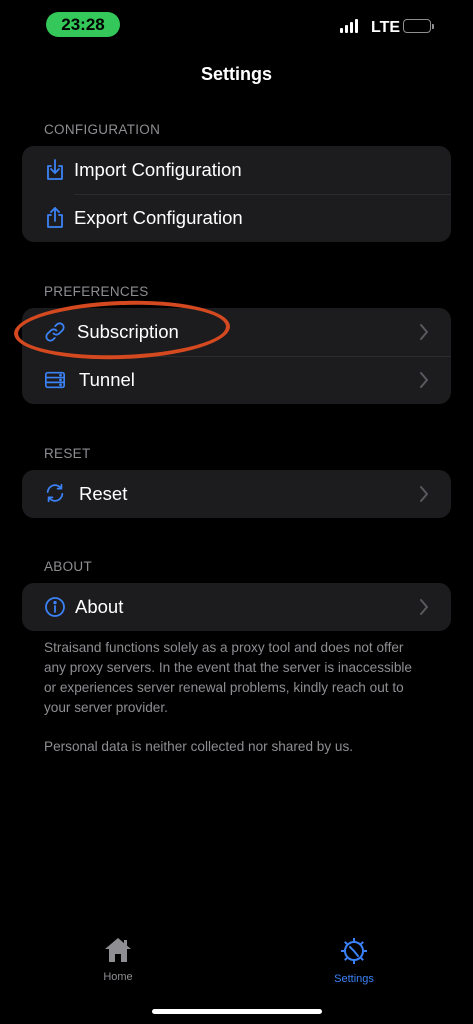 The height and width of the screenshot is (1024, 473). I want to click on import-configuration-row: Import Configuration, so click(236, 170).